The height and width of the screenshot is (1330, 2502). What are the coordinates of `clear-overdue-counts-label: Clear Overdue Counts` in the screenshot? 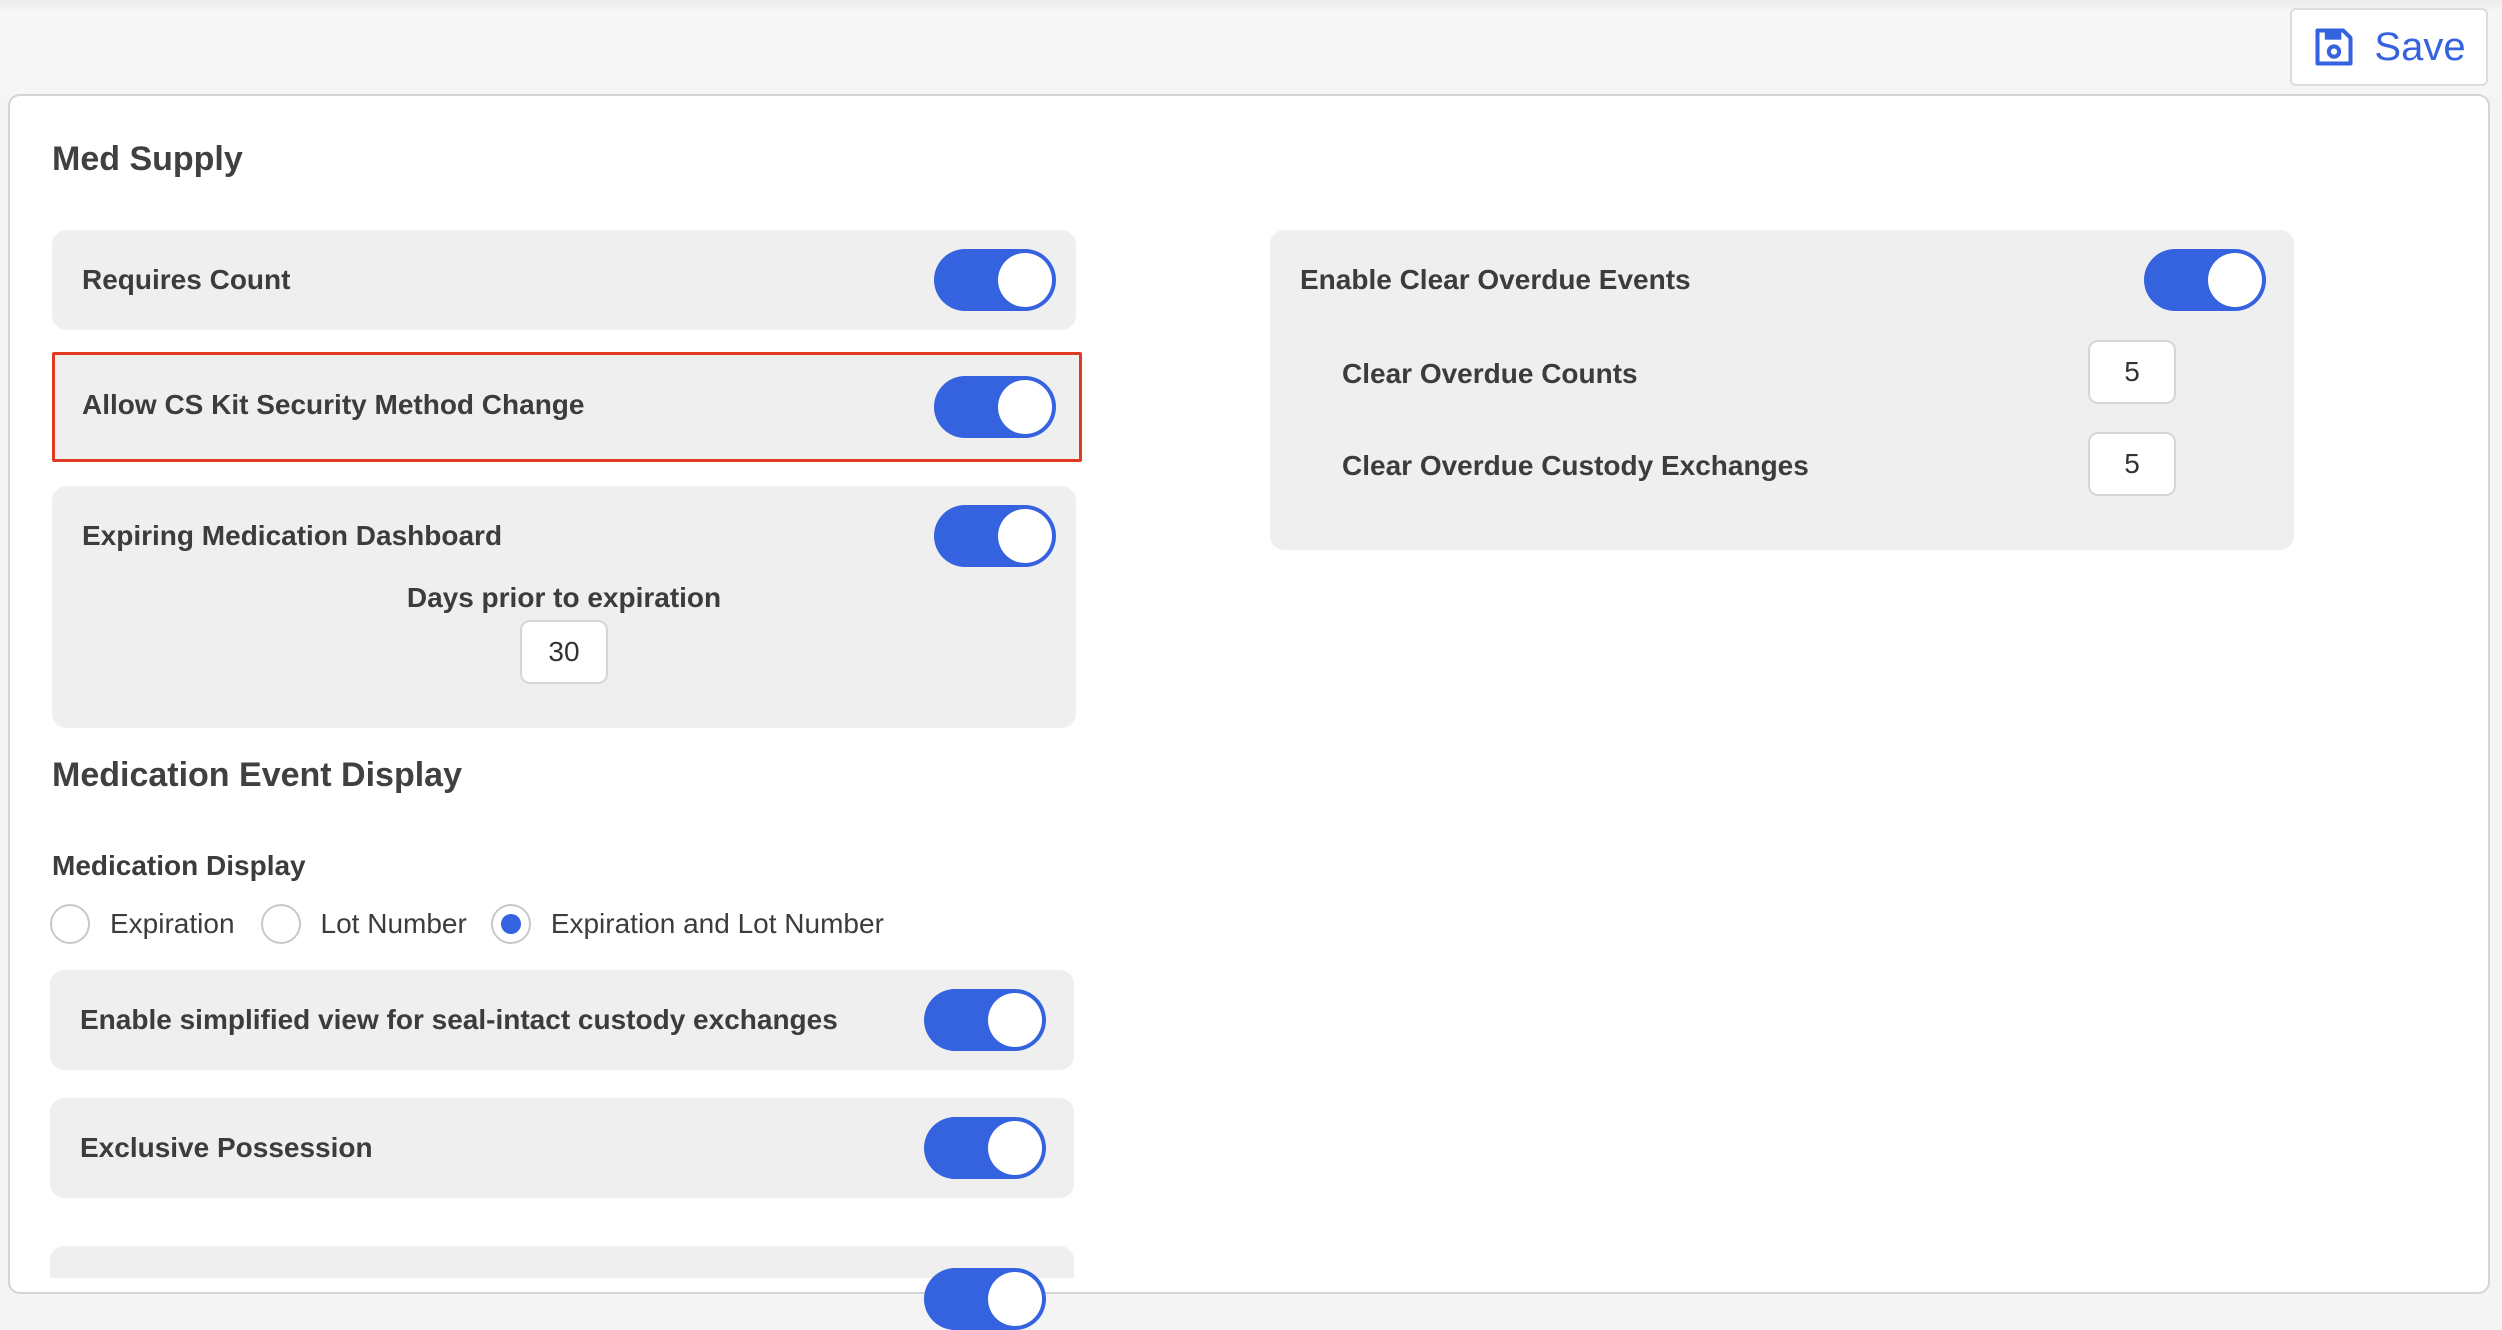 It's located at (1490, 373).